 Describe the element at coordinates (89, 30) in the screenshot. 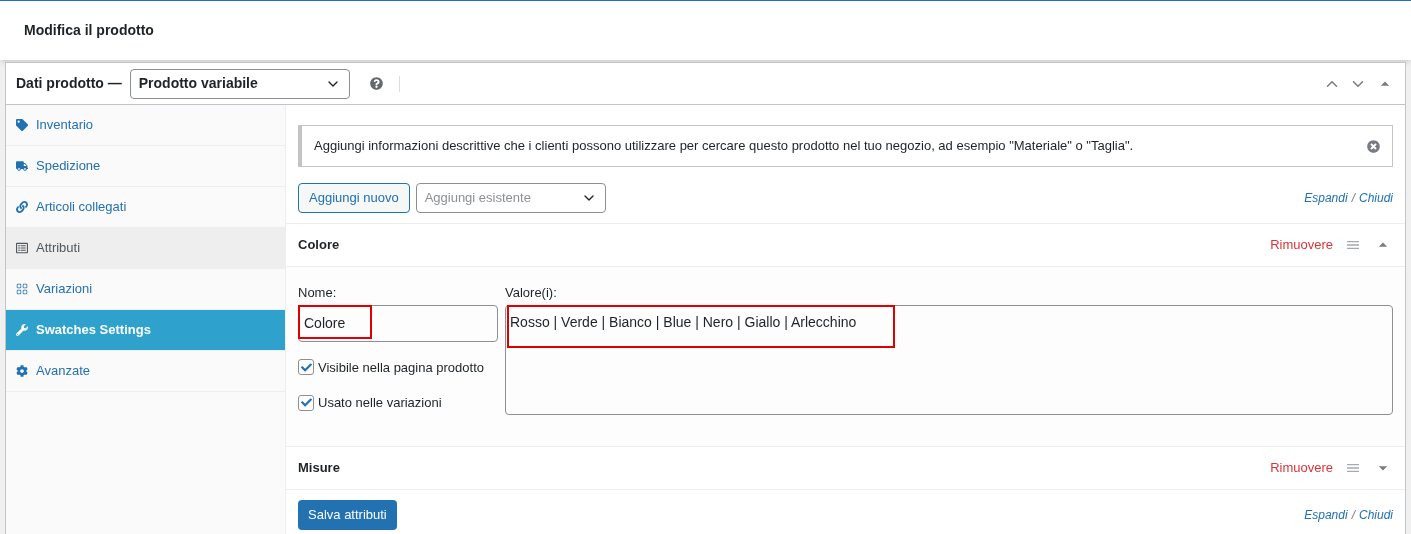

I see `page-title: Modifica il prodotto` at that location.